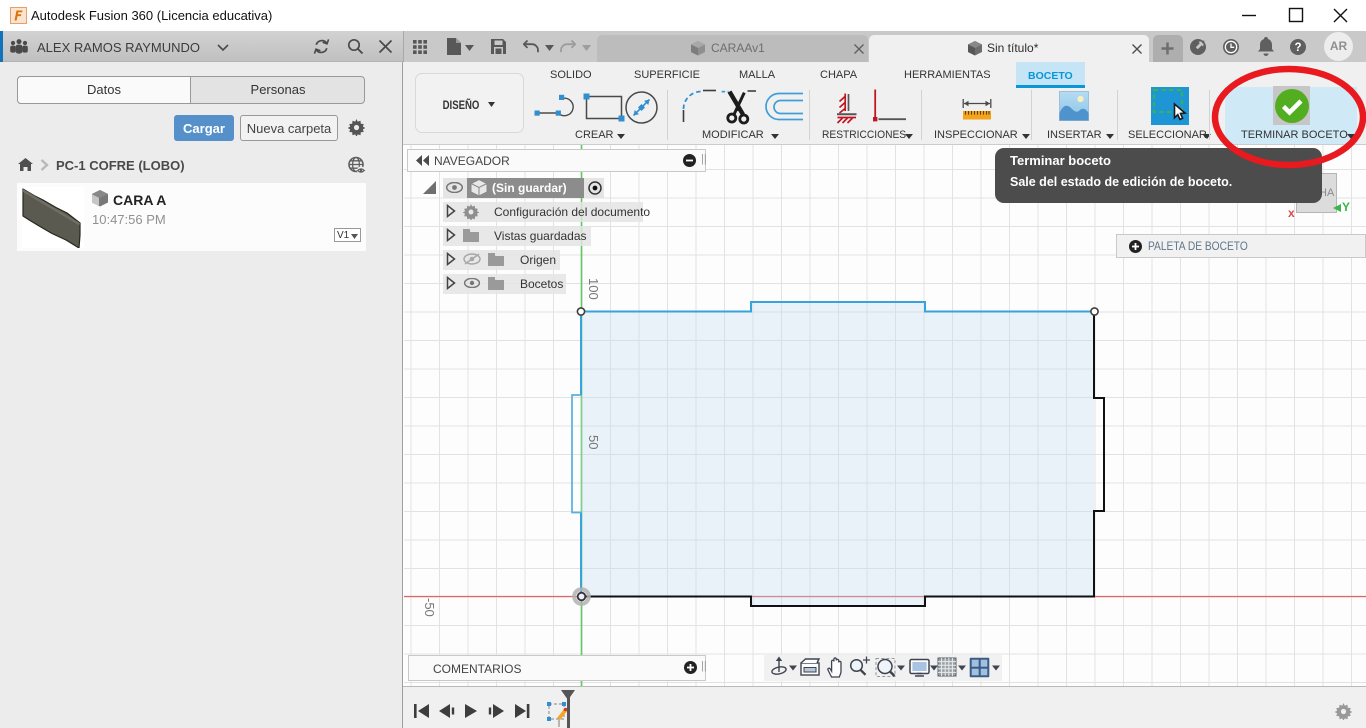  I want to click on svg-text: -50, so click(429, 607).